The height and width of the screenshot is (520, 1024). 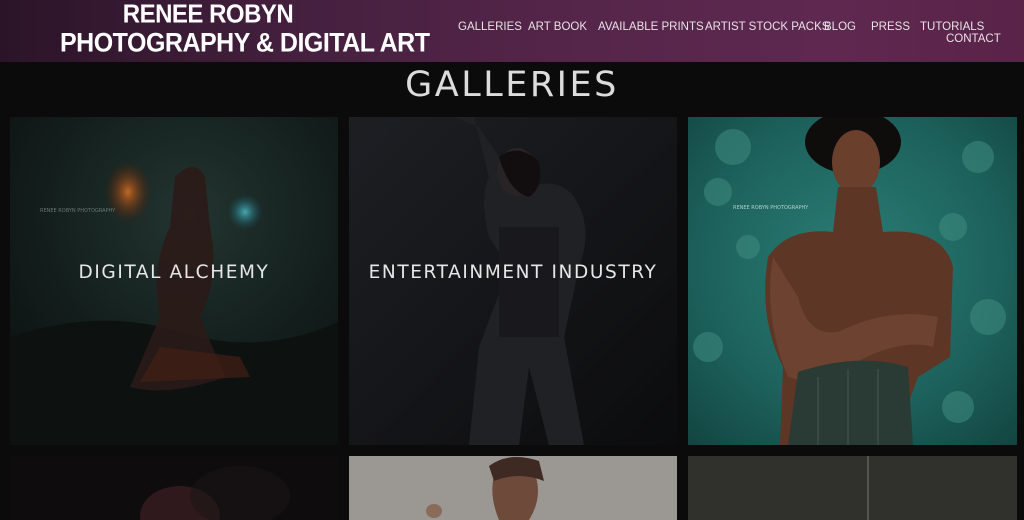 I want to click on nav-item-blog: BLOG, so click(x=840, y=27).